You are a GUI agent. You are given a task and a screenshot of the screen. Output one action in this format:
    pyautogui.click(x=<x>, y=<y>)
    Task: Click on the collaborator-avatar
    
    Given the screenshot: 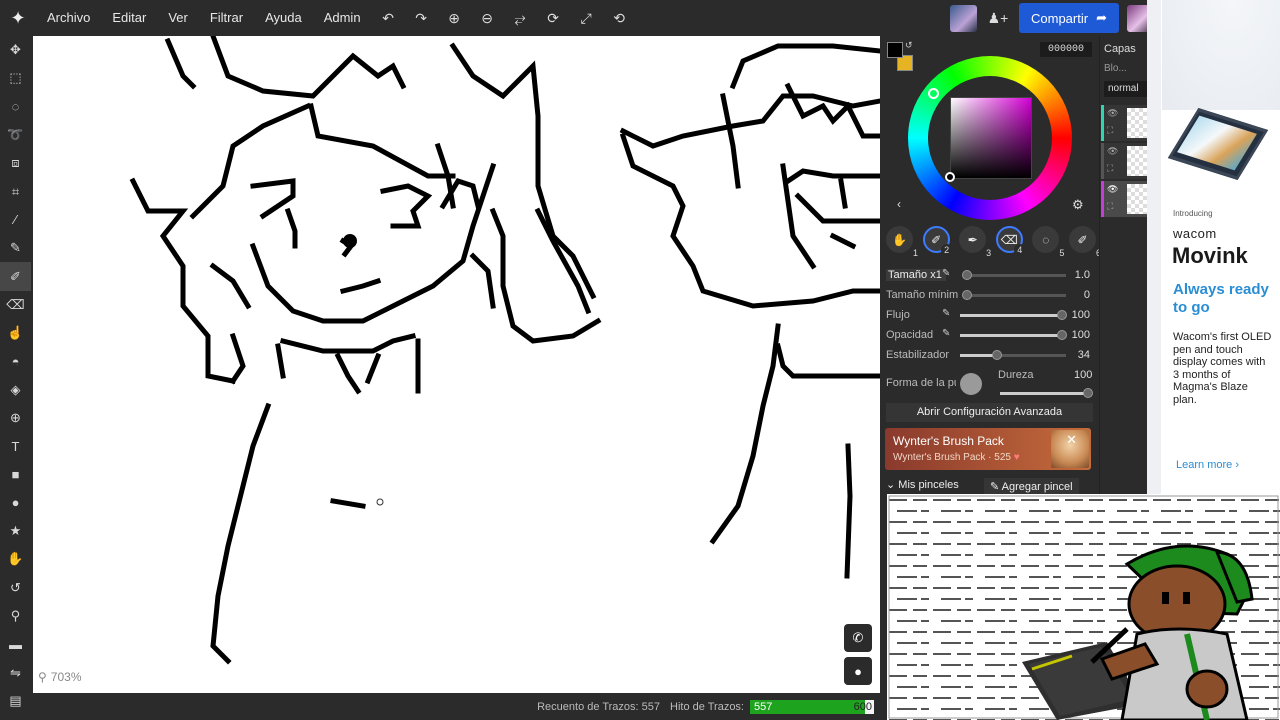 What is the action you would take?
    pyautogui.click(x=963, y=18)
    